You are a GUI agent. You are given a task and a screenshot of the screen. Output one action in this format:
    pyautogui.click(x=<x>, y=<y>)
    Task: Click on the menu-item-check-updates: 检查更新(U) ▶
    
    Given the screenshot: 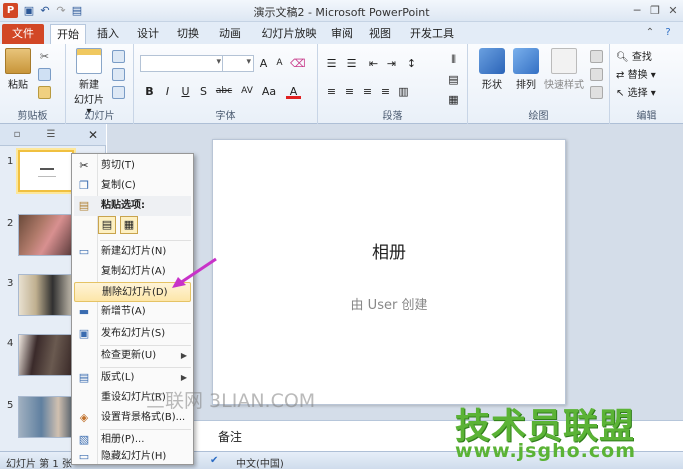 What is the action you would take?
    pyautogui.click(x=132, y=356)
    